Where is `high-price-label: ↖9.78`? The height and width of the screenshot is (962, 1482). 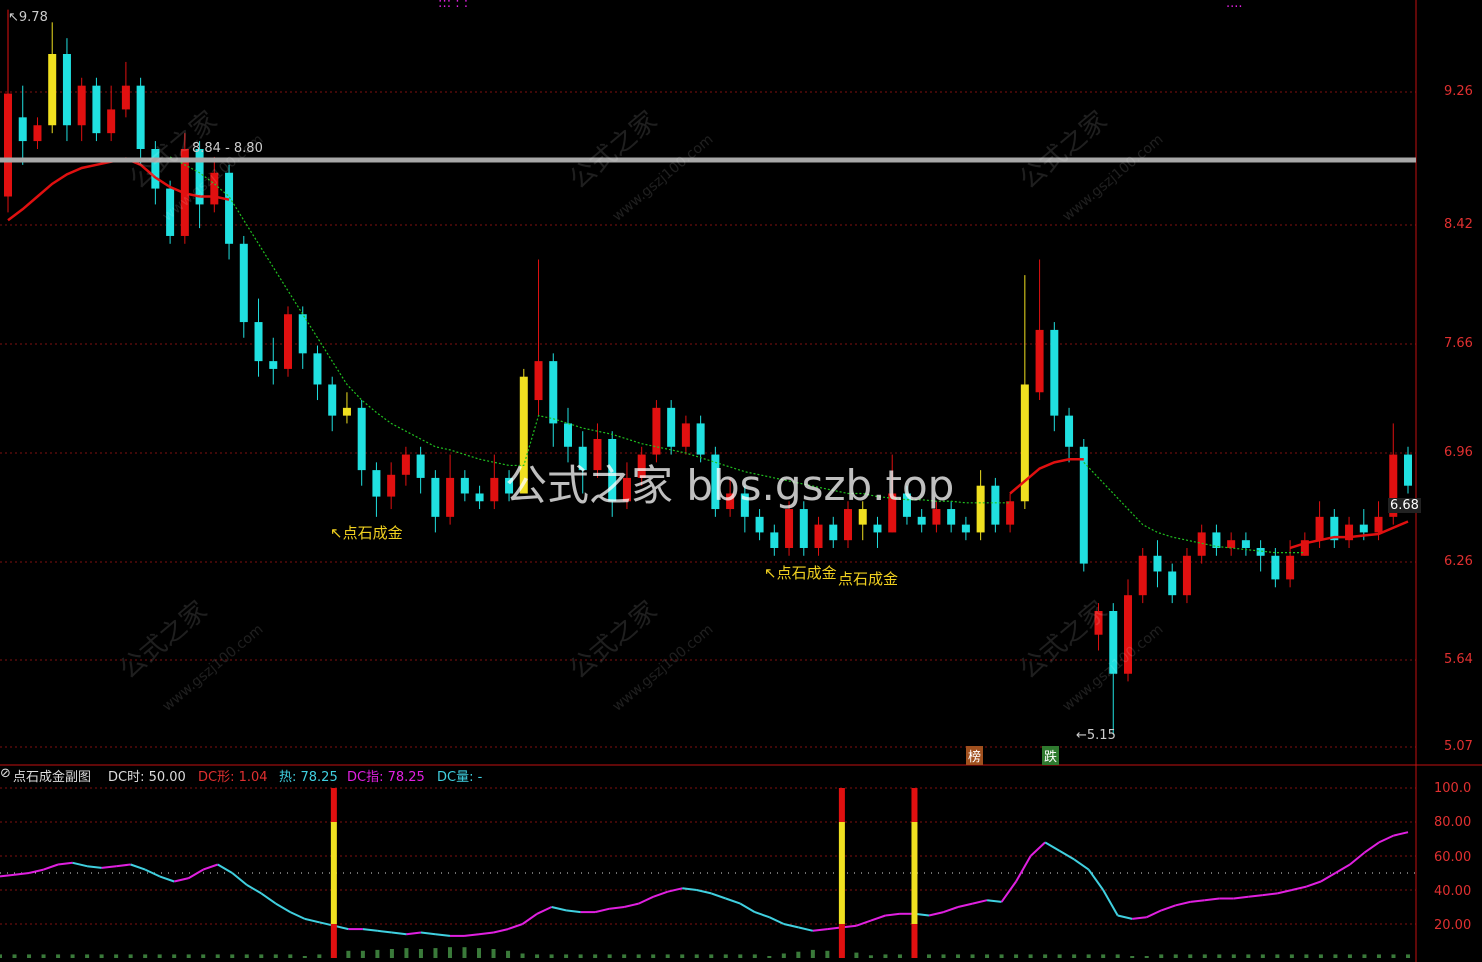 high-price-label: ↖9.78 is located at coordinates (28, 17).